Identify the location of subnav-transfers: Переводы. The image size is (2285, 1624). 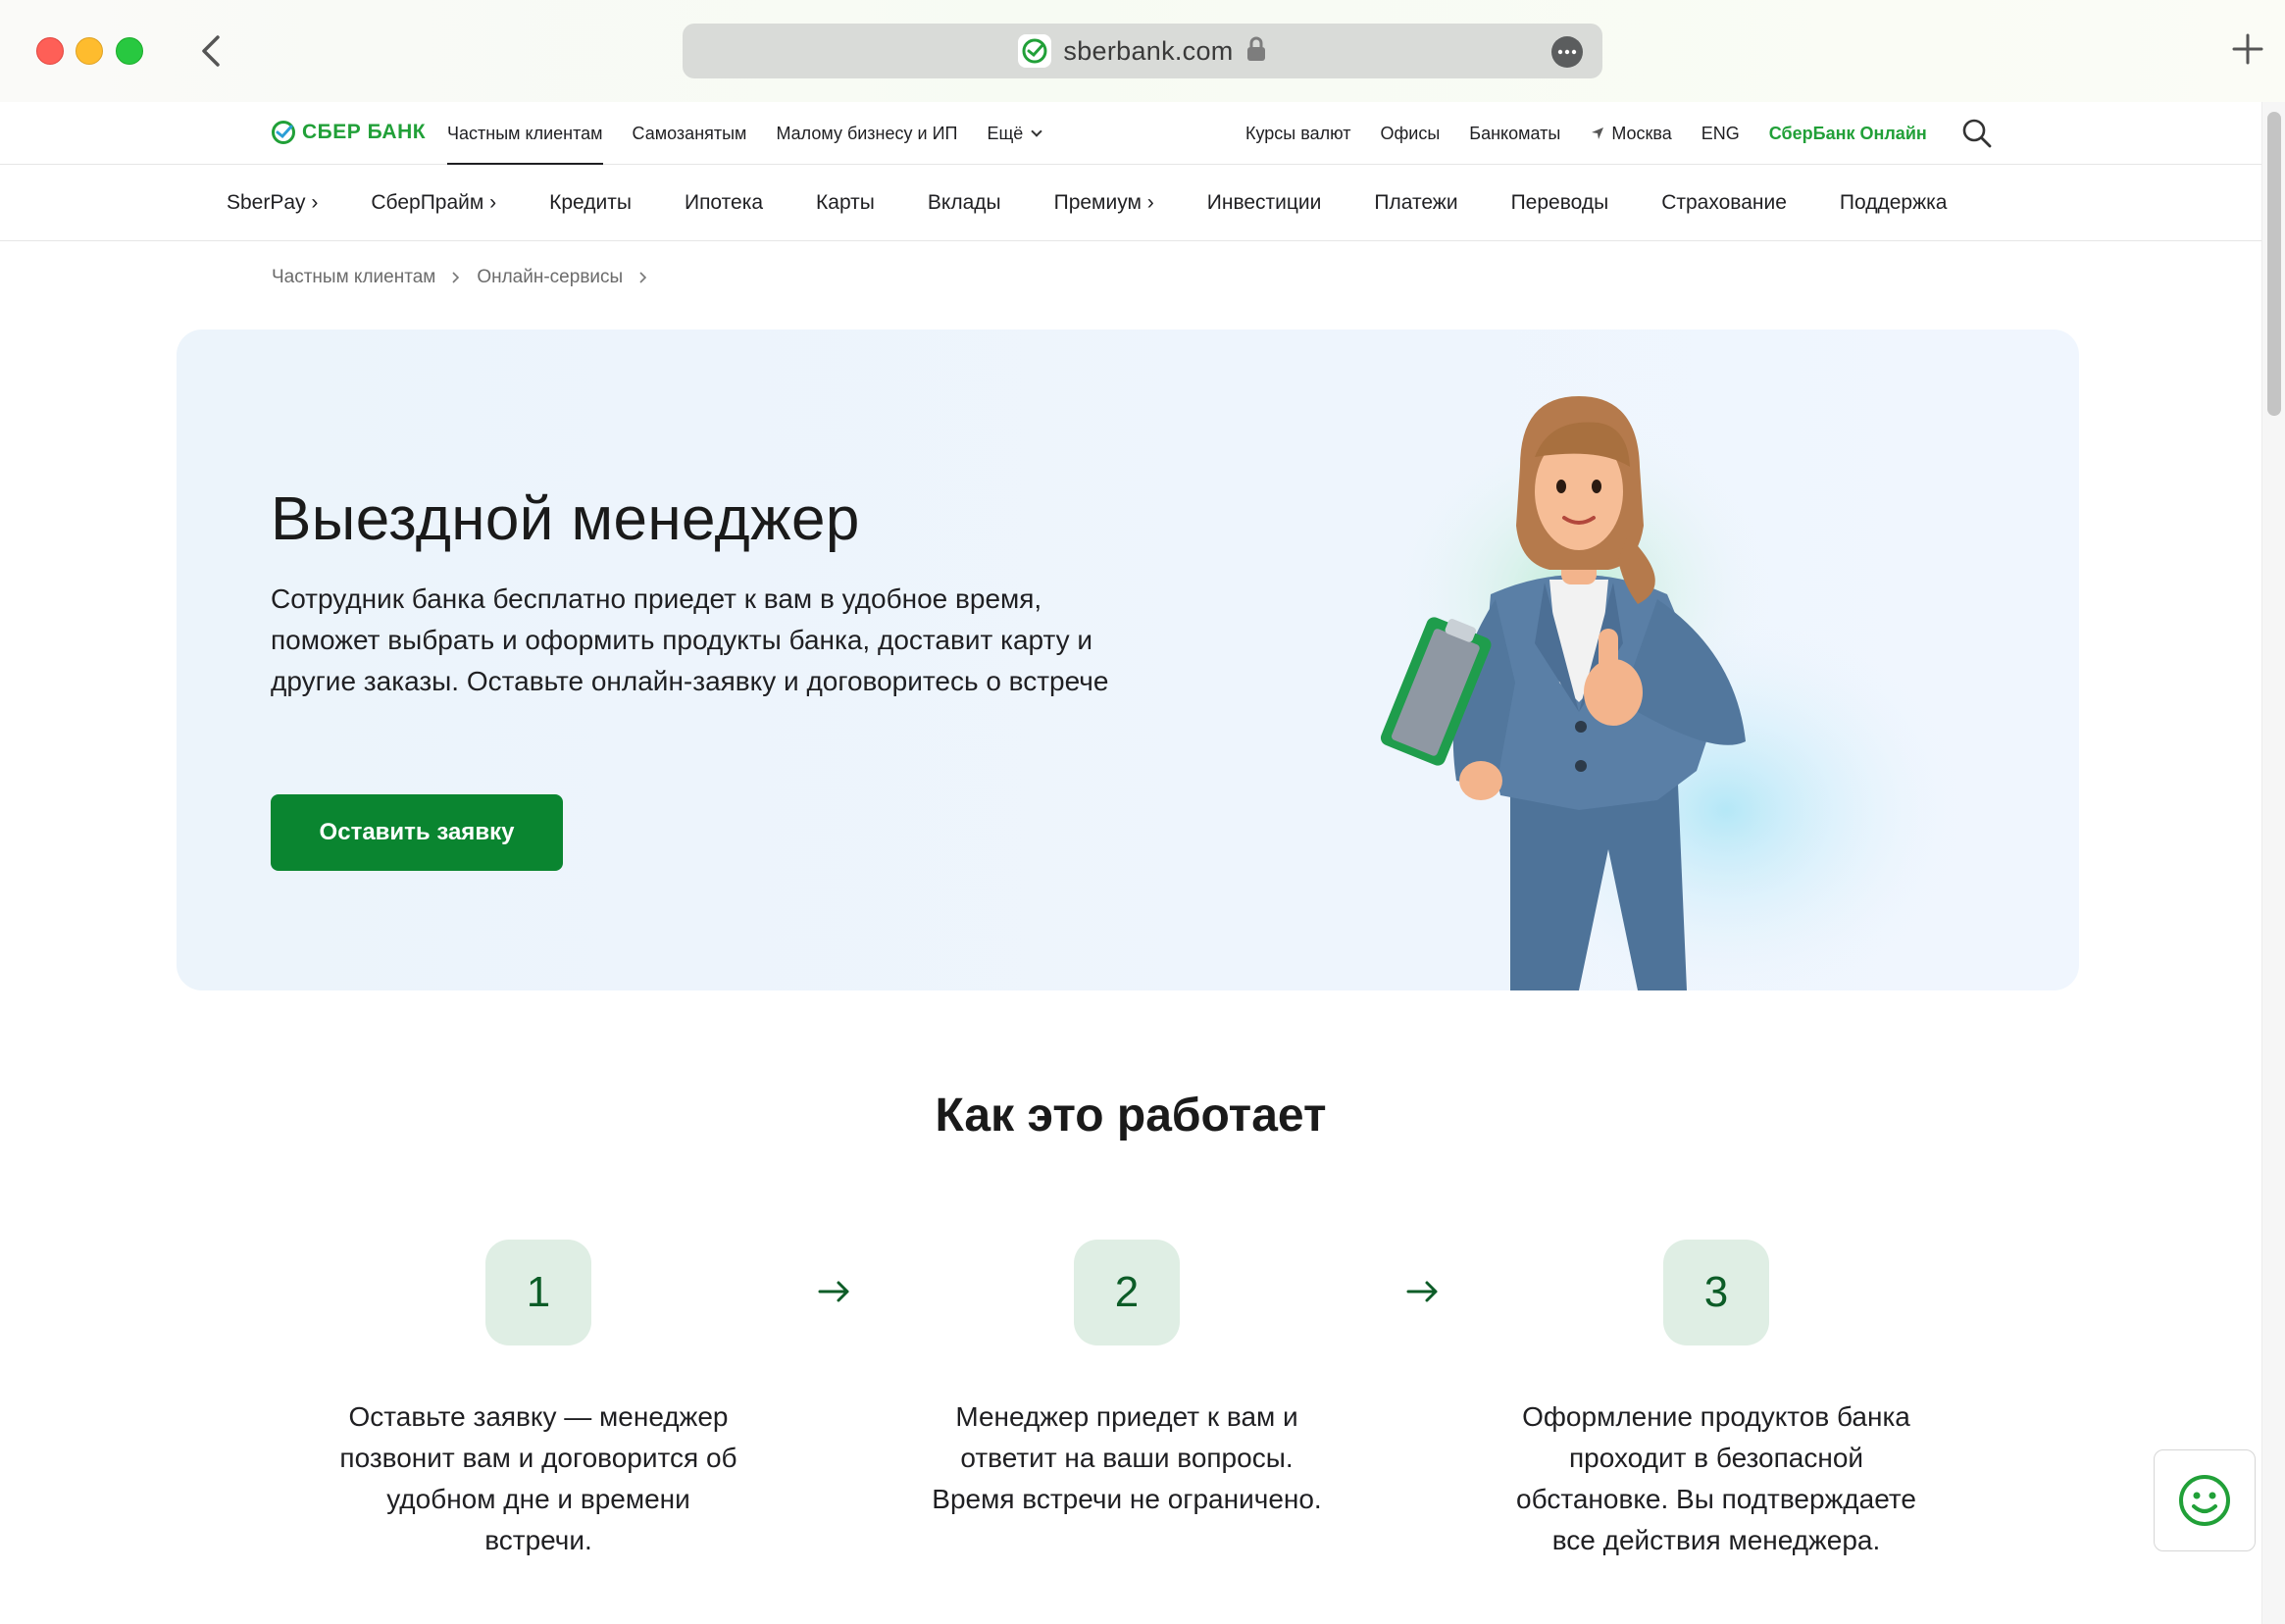
(1560, 203).